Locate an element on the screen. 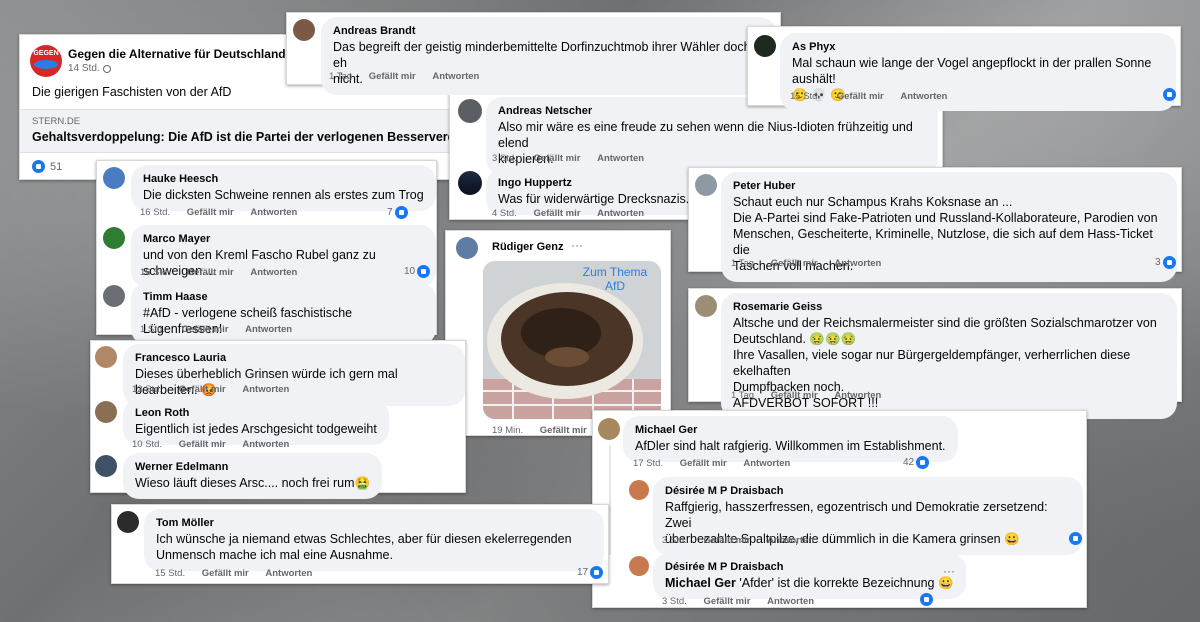 This screenshot has height=622, width=1200. comment-author: Ingo Huppertz is located at coordinates (593, 183).